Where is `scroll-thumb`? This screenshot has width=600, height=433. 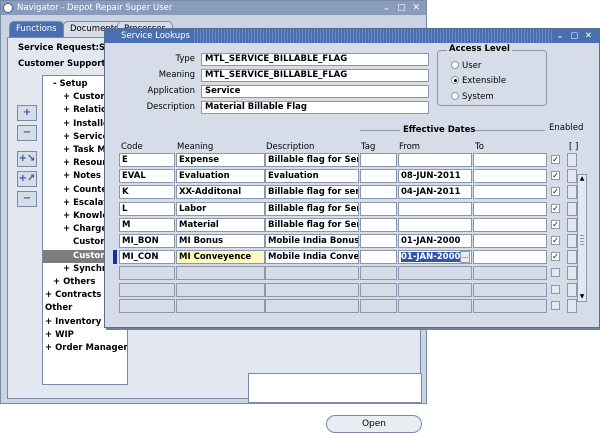 scroll-thumb is located at coordinates (582, 239).